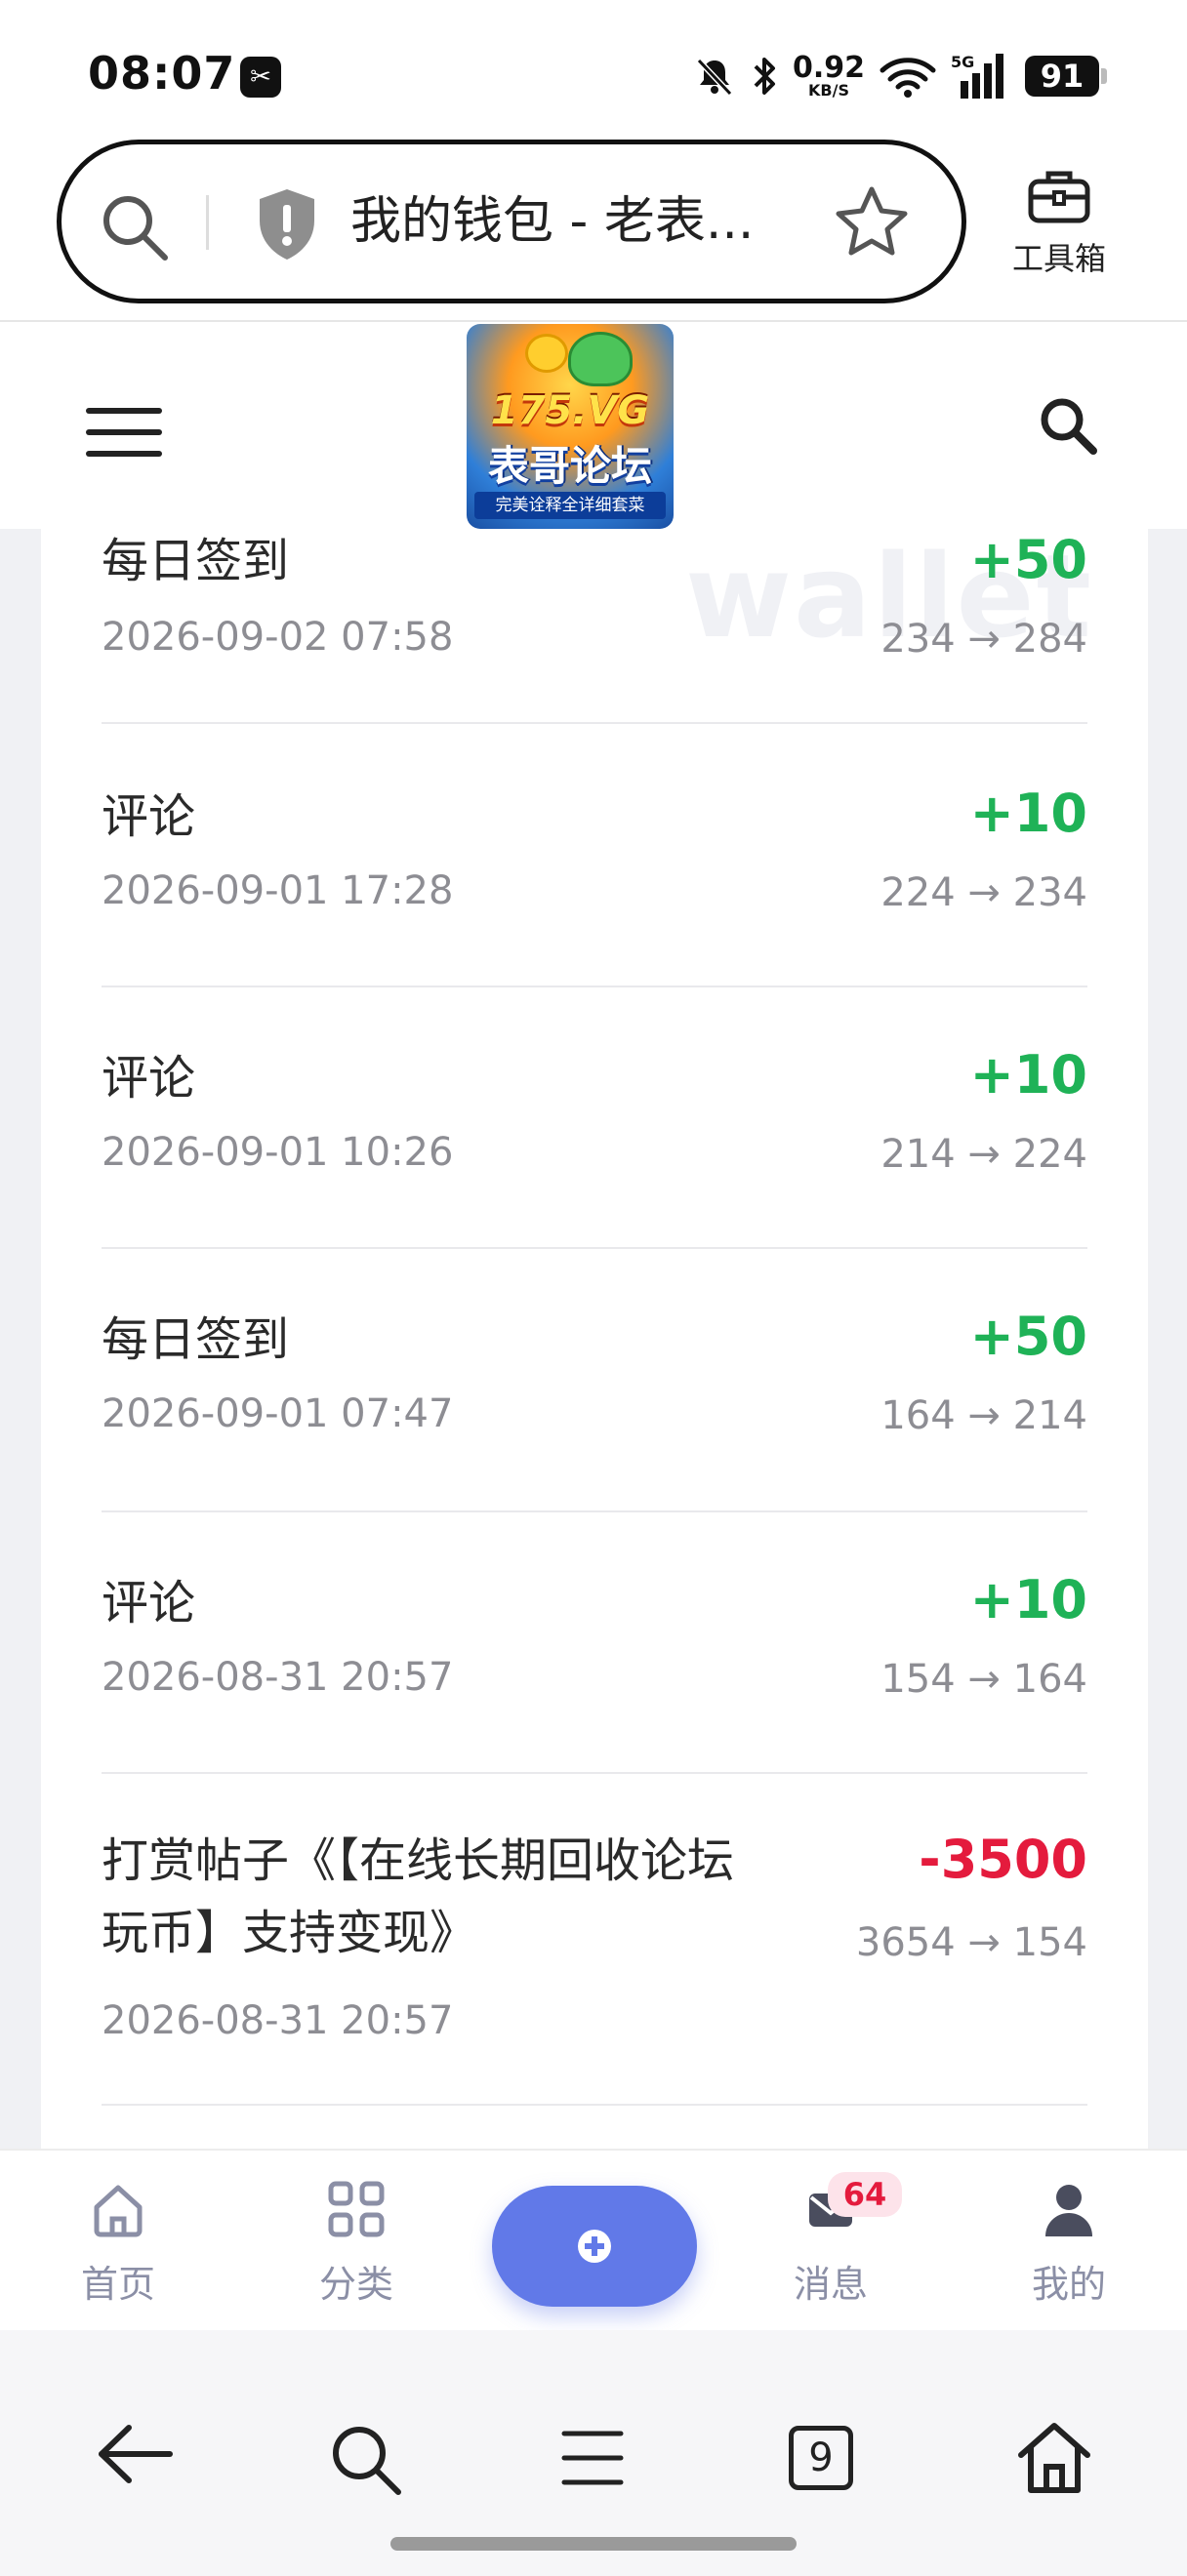 Image resolution: width=1187 pixels, height=2576 pixels. Describe the element at coordinates (983, 1679) in the screenshot. I see `entry-balance: 154 → 164` at that location.